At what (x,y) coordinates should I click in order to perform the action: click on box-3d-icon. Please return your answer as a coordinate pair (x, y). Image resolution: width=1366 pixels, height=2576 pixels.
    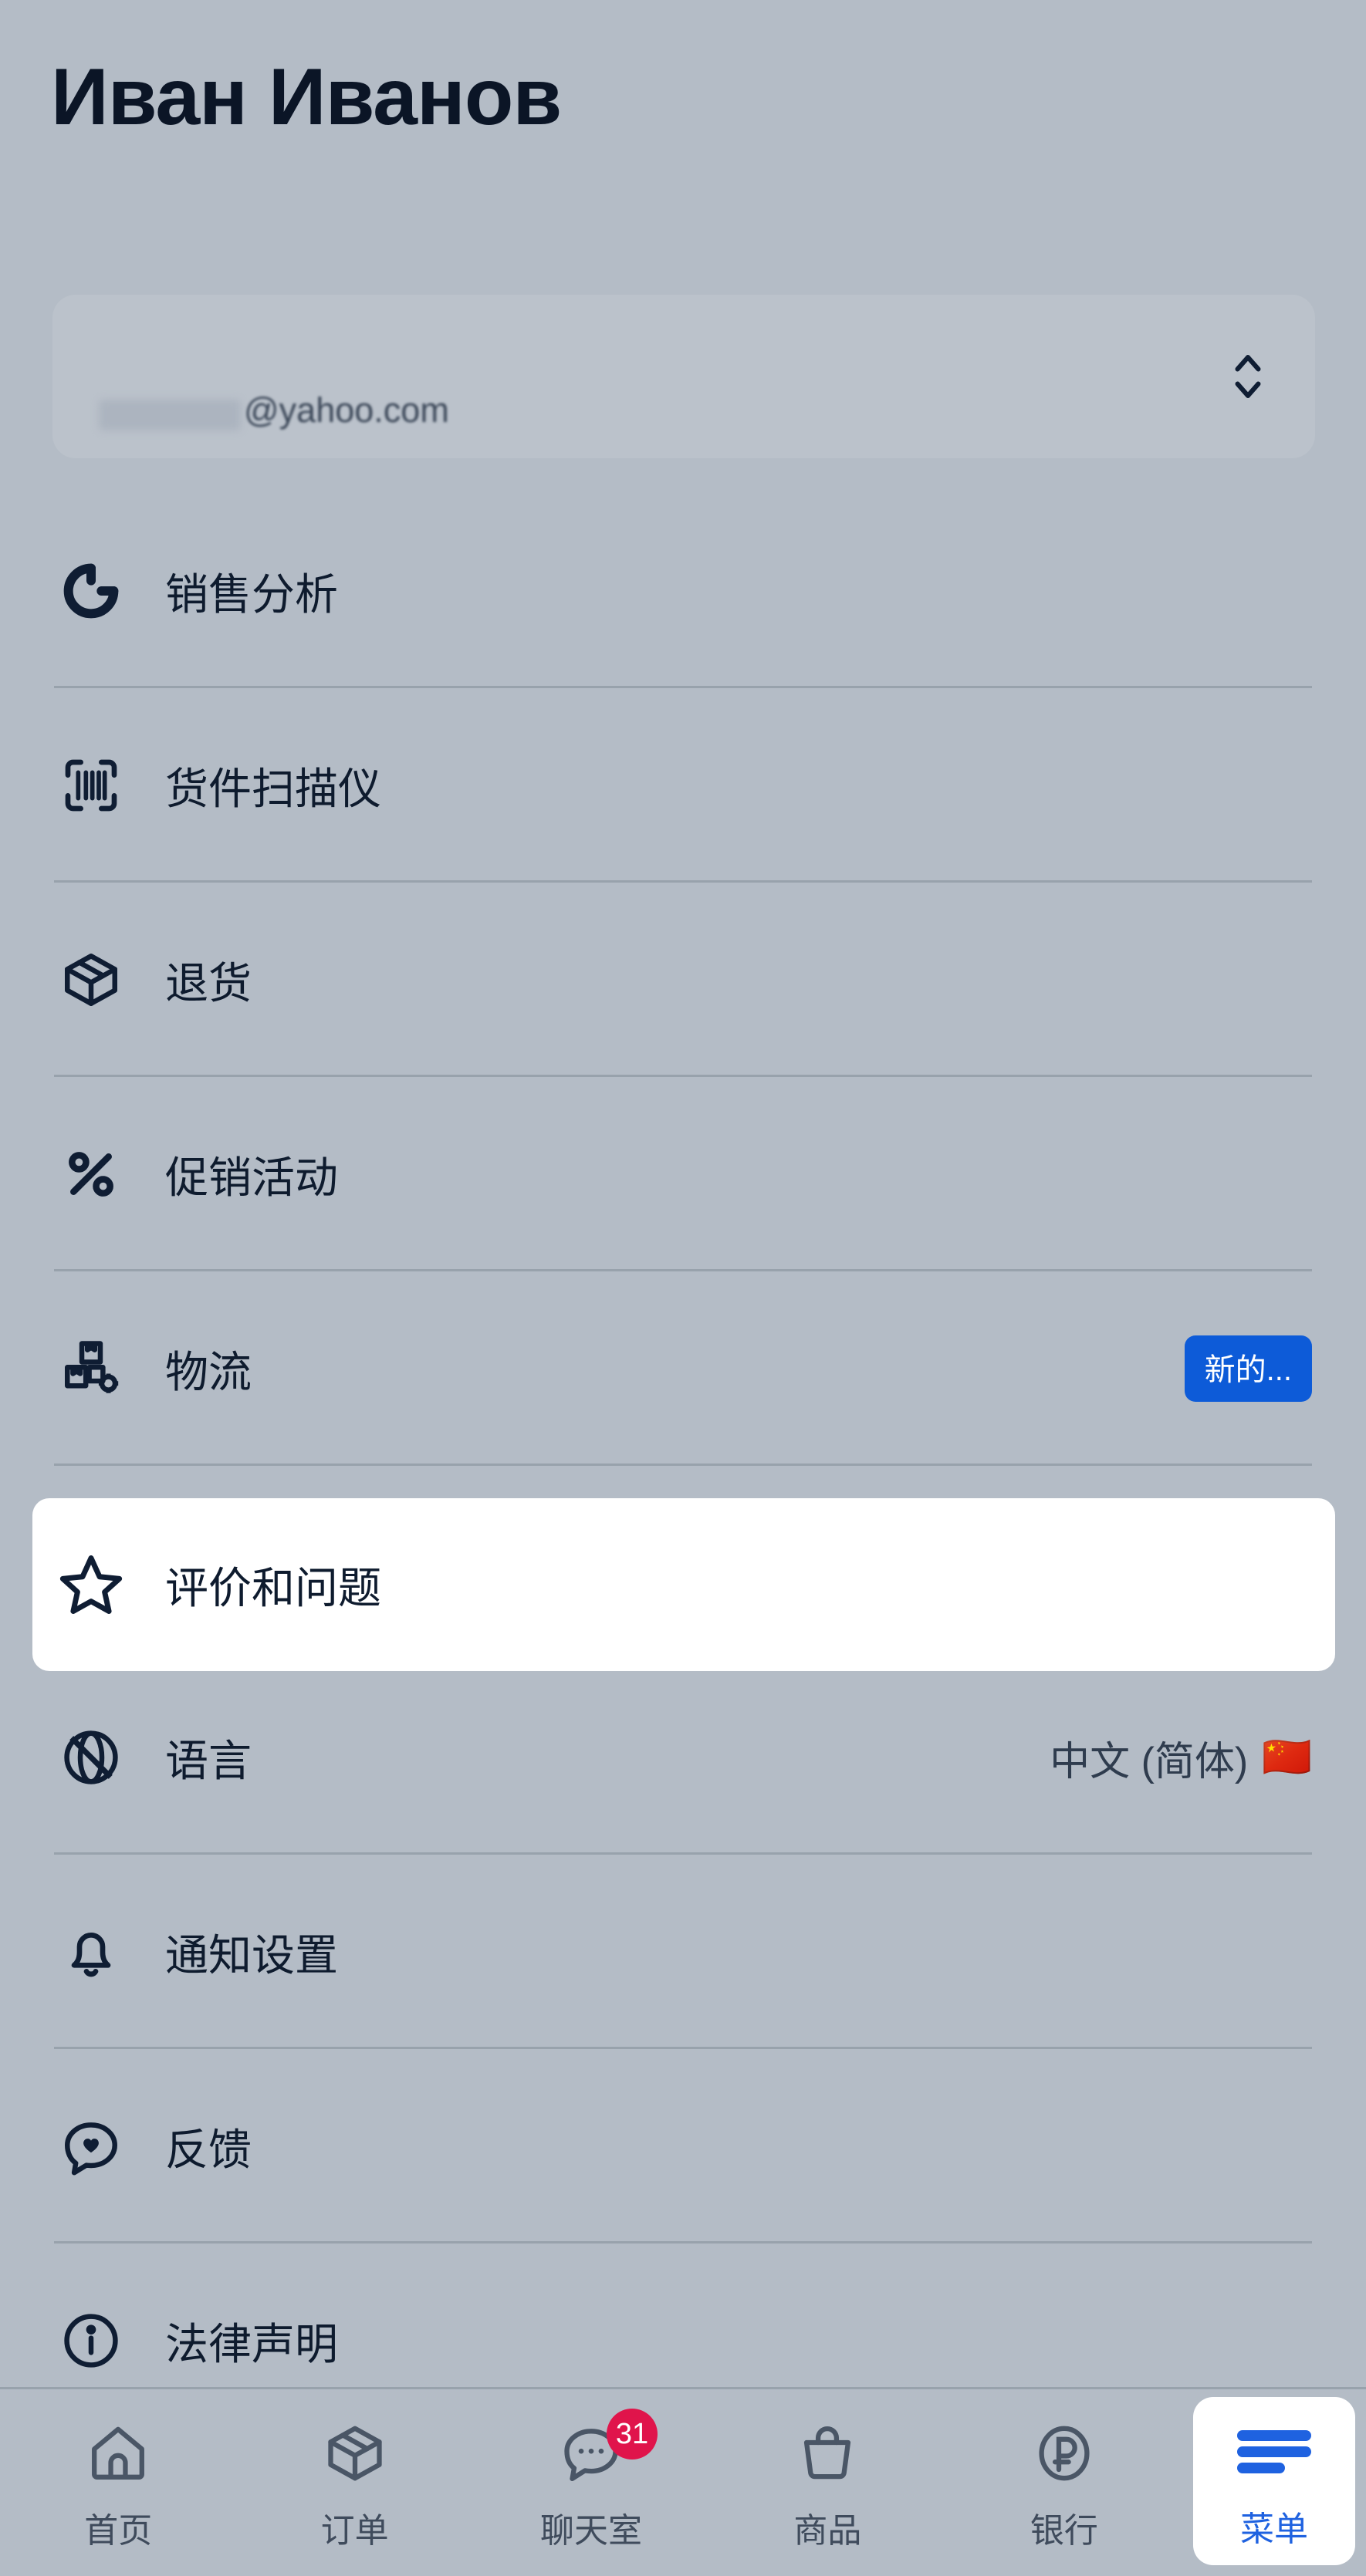
    Looking at the image, I should click on (355, 2453).